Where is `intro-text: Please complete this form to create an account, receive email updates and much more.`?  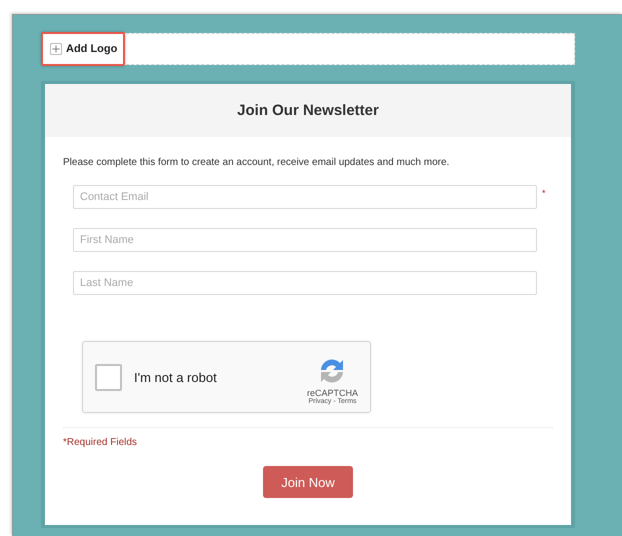 intro-text: Please complete this form to create an account, receive email updates and much more. is located at coordinates (256, 162).